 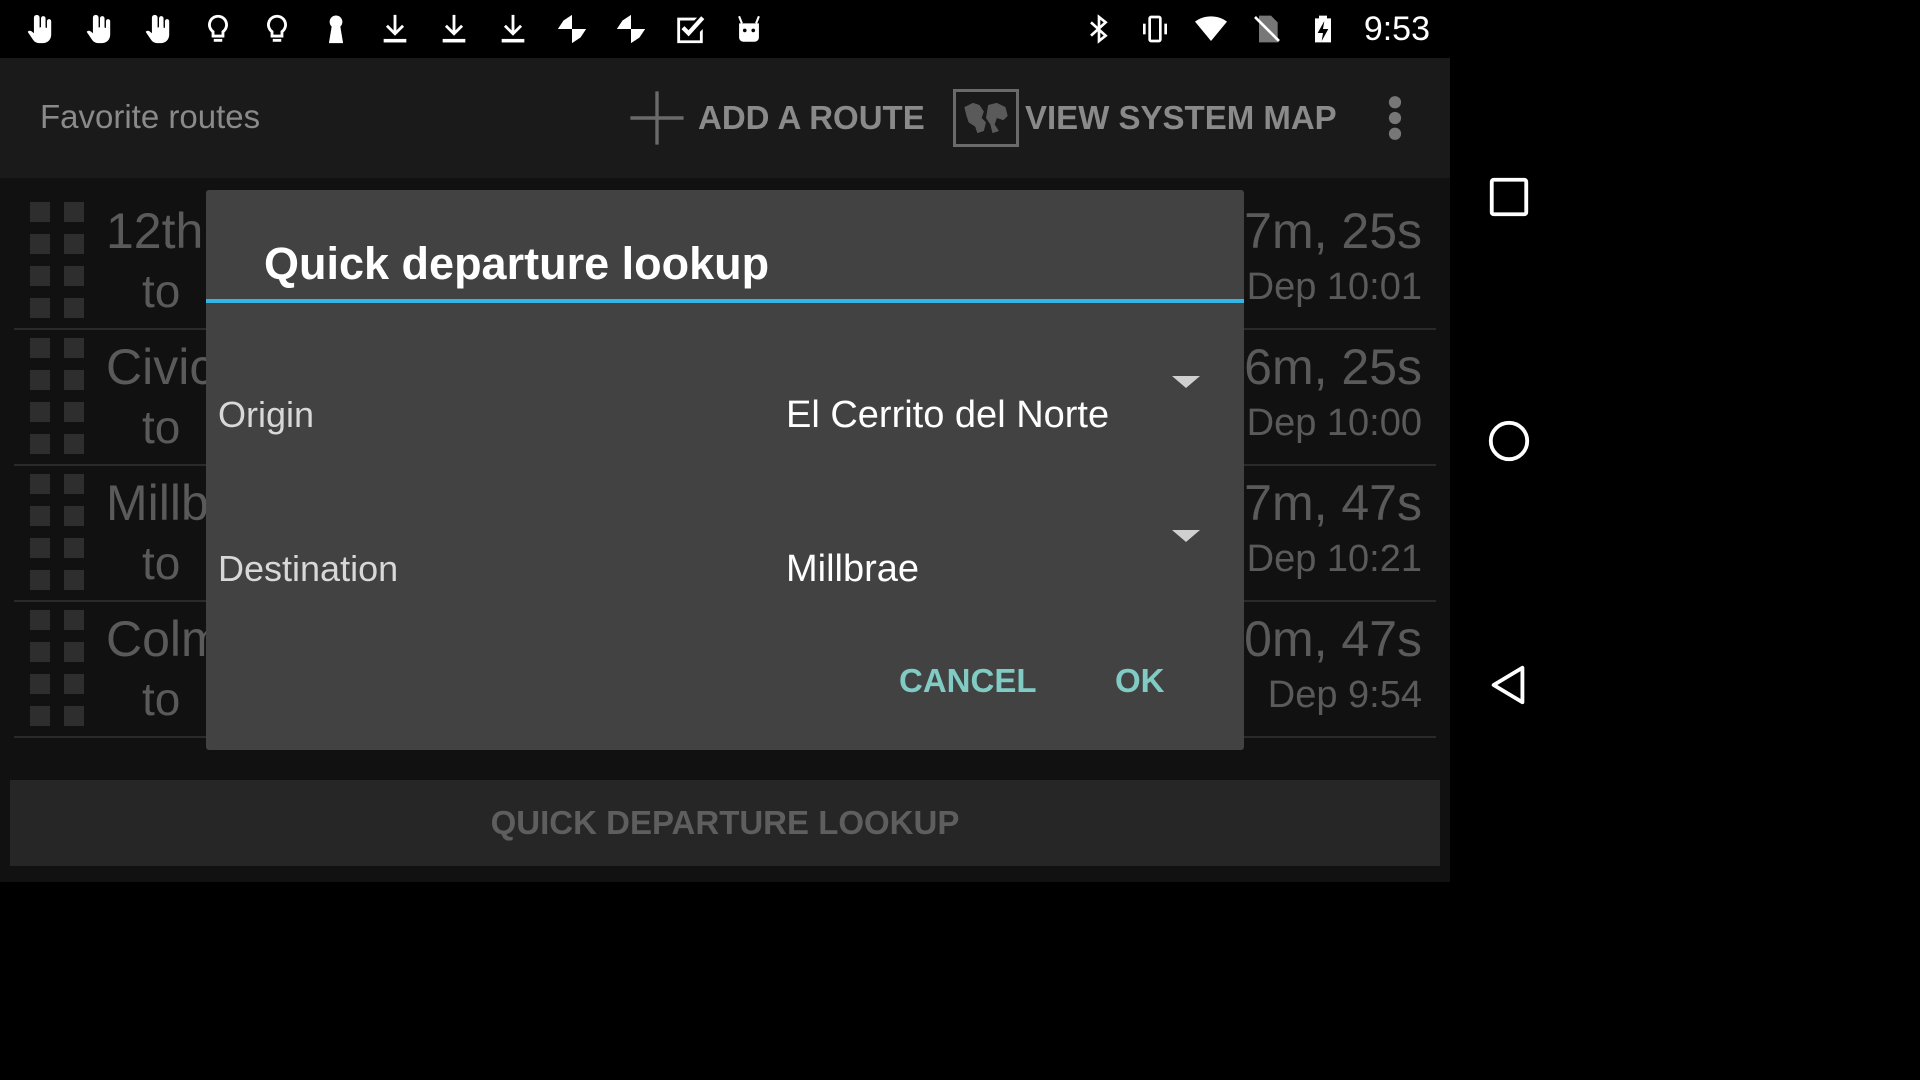 I want to click on route-departure: Dep 10:00, so click(x=1334, y=423).